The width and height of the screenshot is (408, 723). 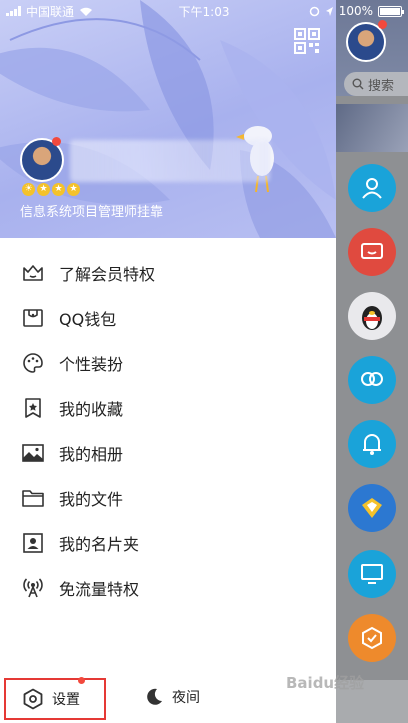 What do you see at coordinates (28, 189) in the screenshot?
I see `sun-icon: ☀` at bounding box center [28, 189].